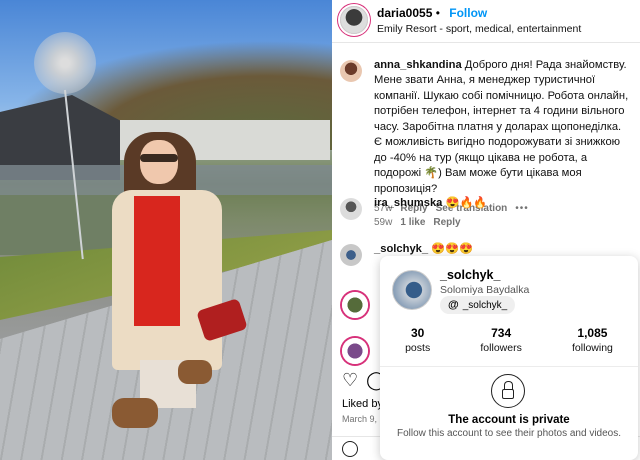  I want to click on stat-label: posts, so click(418, 348).